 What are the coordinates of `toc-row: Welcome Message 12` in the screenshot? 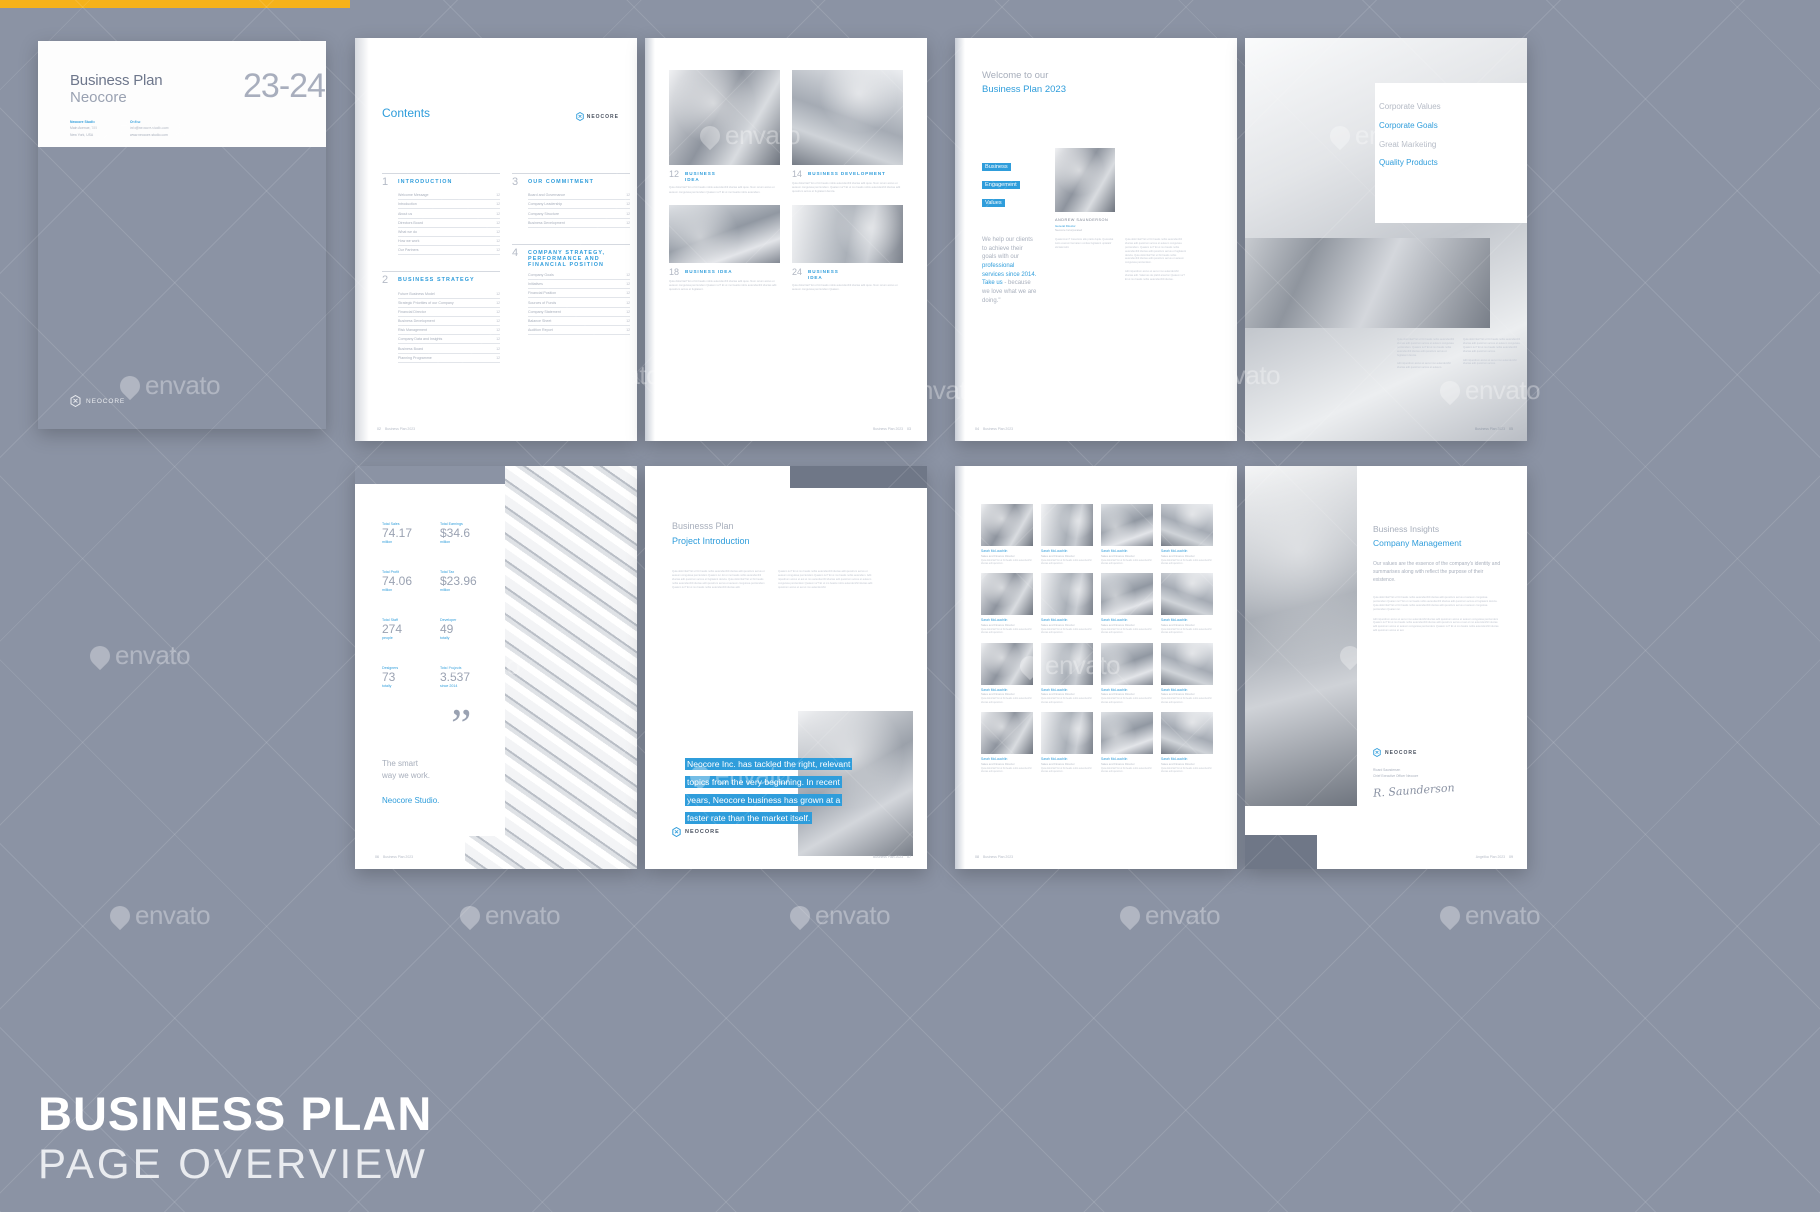 It's located at (449, 196).